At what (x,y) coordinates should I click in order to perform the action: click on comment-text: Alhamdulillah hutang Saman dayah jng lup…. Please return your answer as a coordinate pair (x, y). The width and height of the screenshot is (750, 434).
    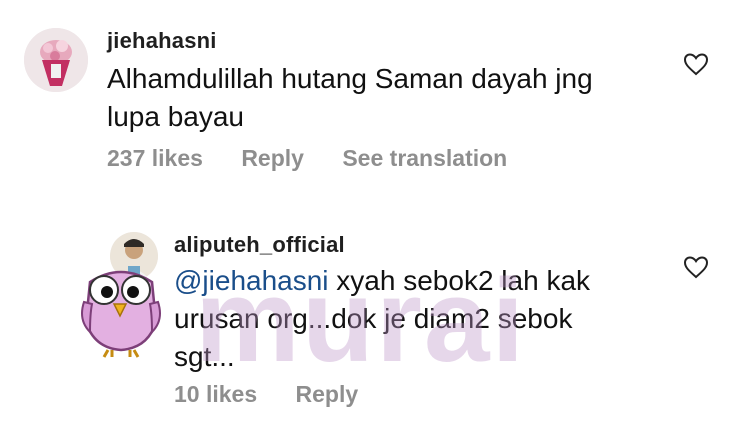
    Looking at the image, I should click on (350, 98).